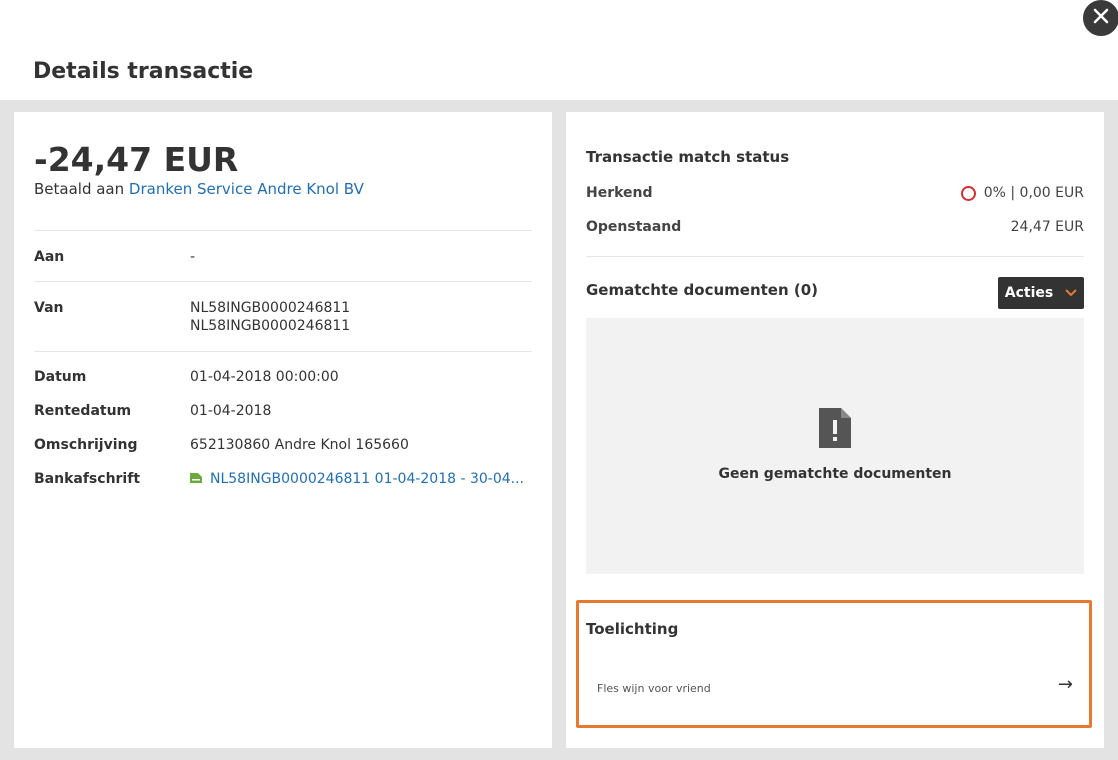  I want to click on chevron-down-icon, so click(1071, 293).